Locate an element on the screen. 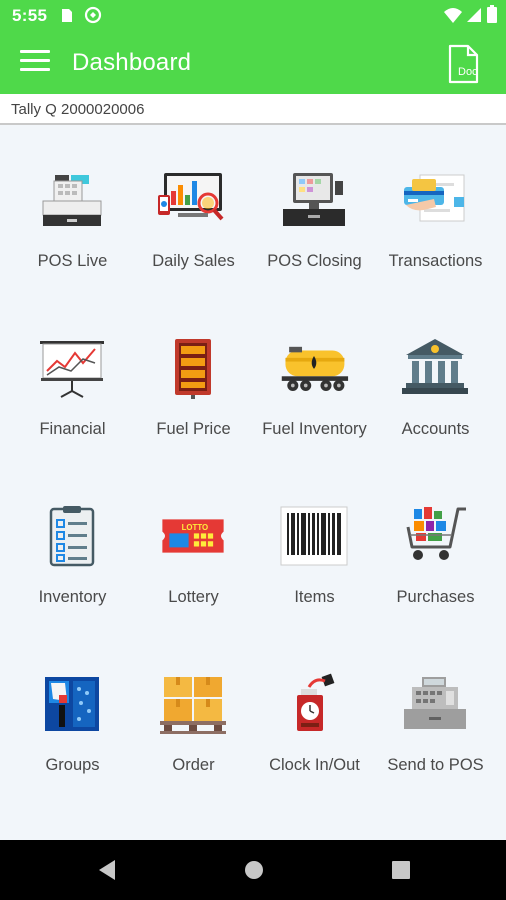 The image size is (506, 900). tile-clock-in-out: Clock In/Out is located at coordinates (314, 713).